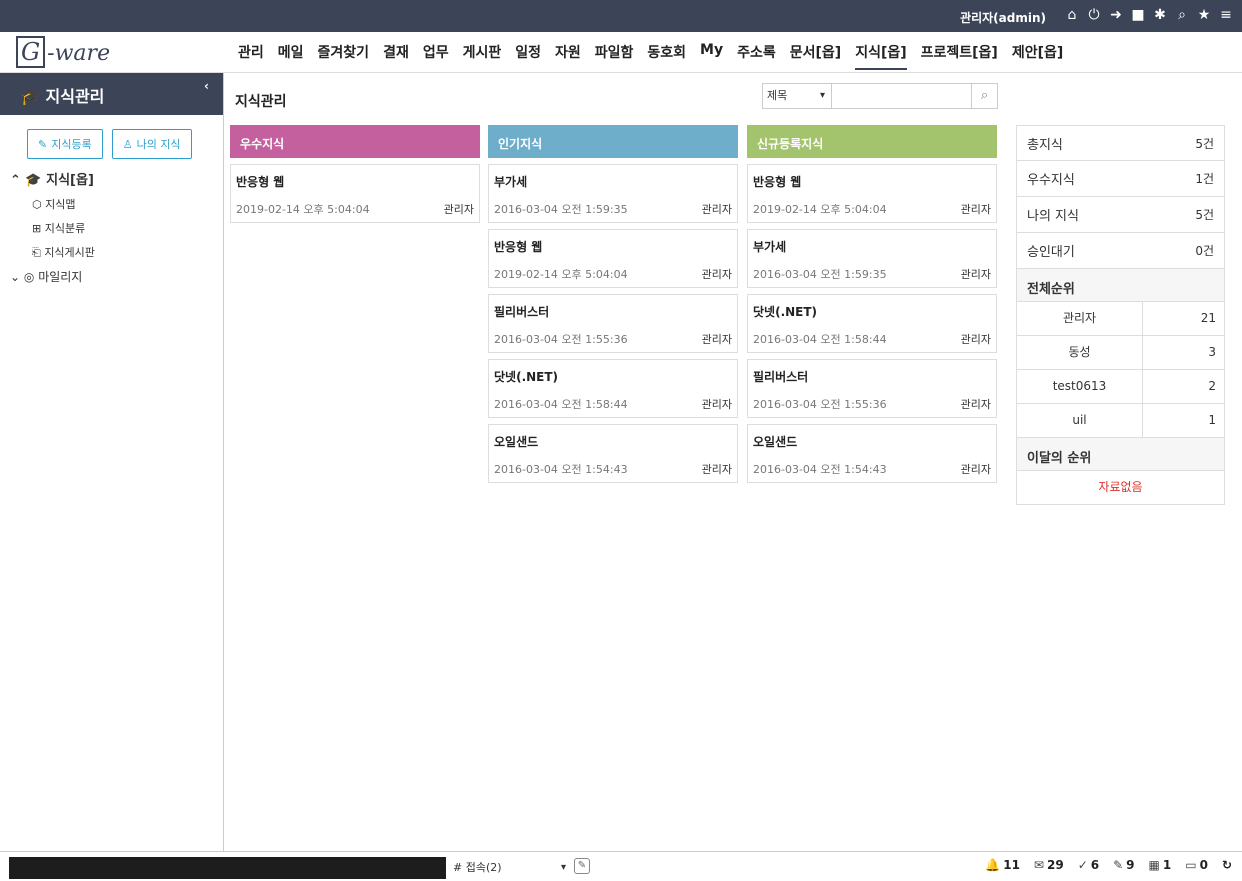  I want to click on edit-icon: ✎, so click(582, 866).